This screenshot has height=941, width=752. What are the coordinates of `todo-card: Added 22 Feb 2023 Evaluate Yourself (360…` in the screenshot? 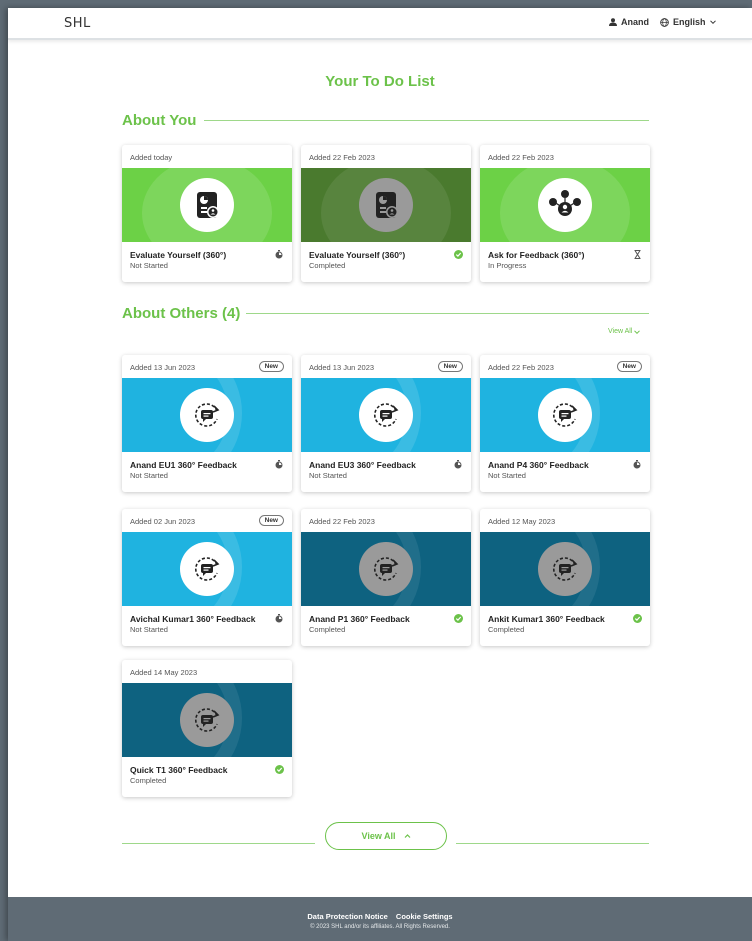 It's located at (386, 213).